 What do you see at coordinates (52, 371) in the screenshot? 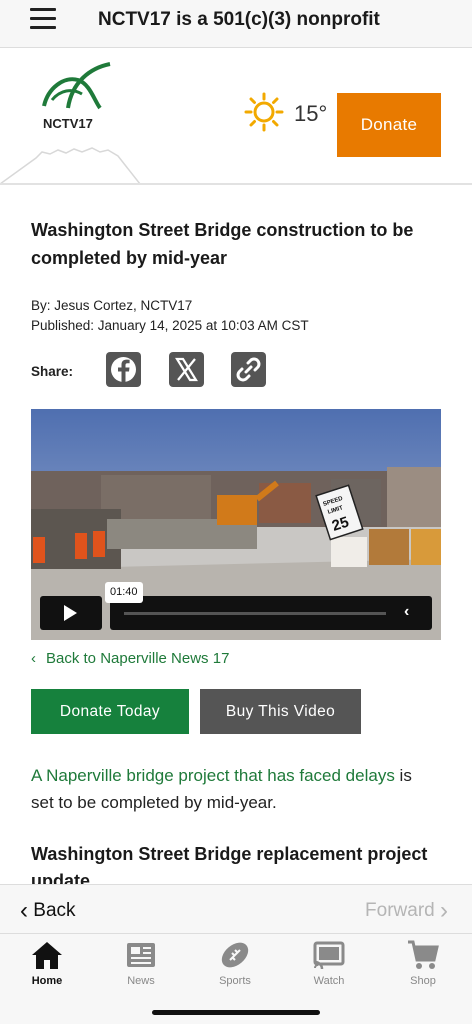
I see `share-label: Share:` at bounding box center [52, 371].